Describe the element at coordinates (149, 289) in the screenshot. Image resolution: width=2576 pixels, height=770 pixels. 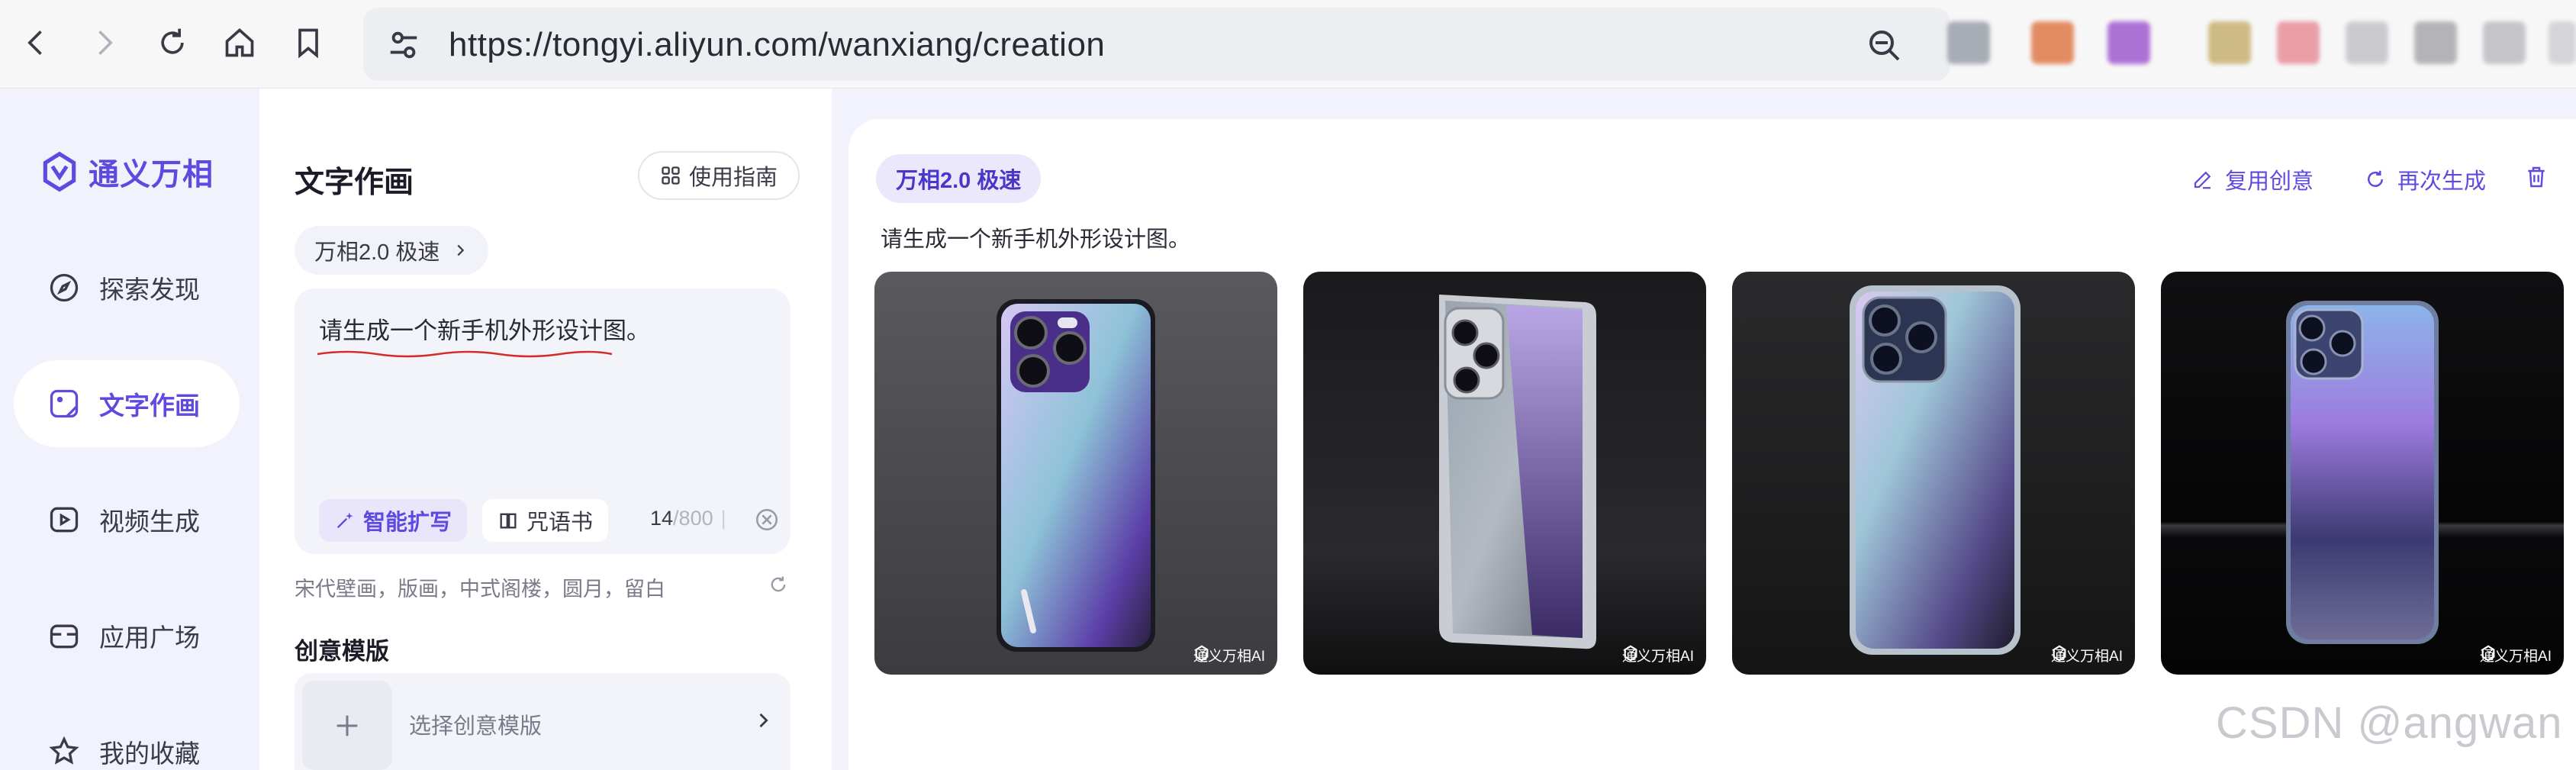
I see `sidebar-item-label: 探索发现` at that location.